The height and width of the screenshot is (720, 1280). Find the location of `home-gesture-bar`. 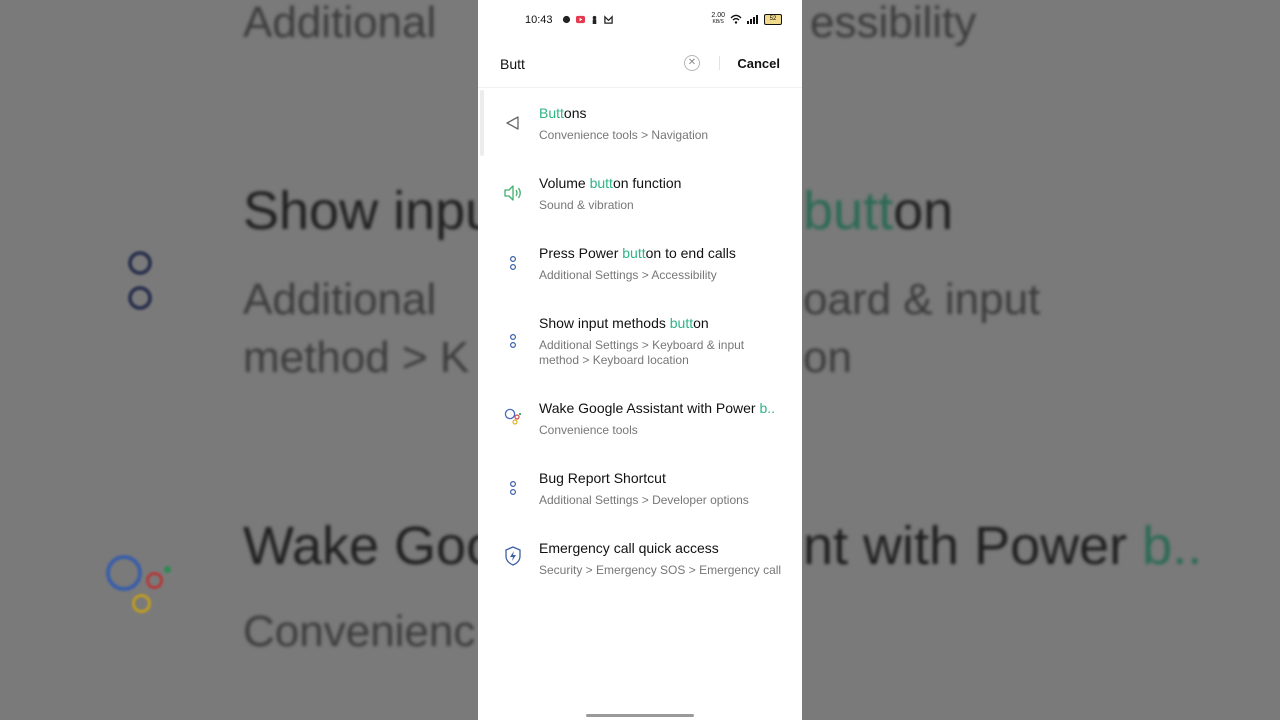

home-gesture-bar is located at coordinates (640, 715).